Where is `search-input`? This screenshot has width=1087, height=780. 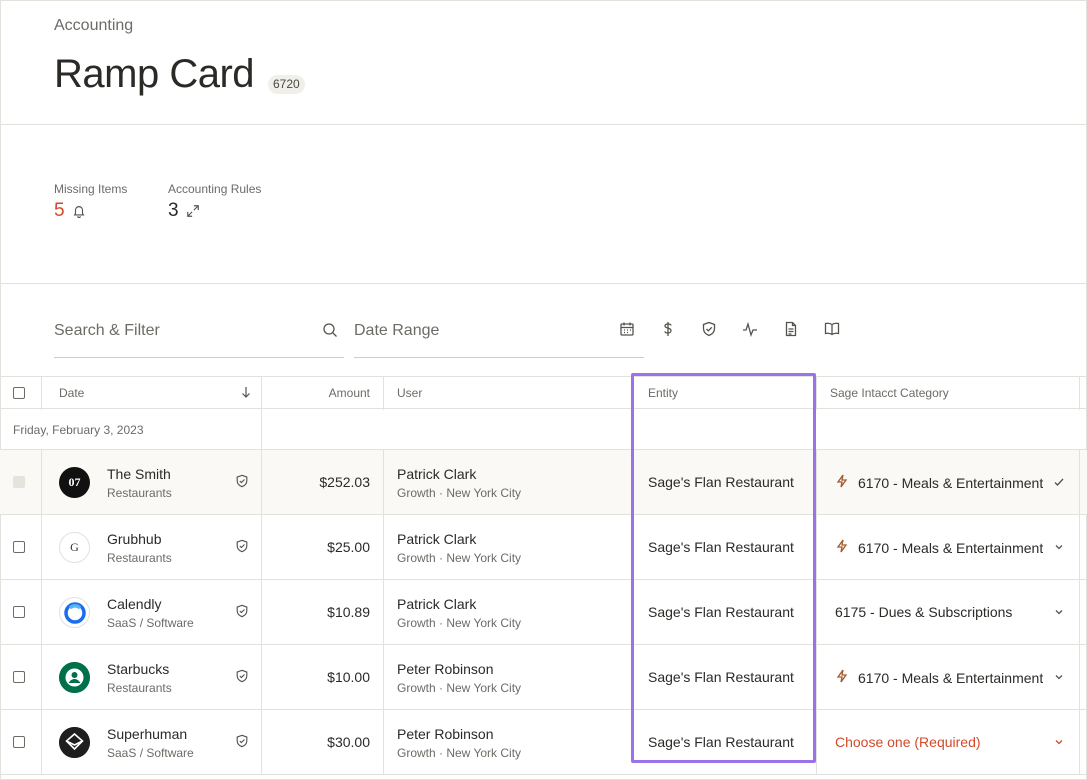
search-input is located at coordinates (179, 331).